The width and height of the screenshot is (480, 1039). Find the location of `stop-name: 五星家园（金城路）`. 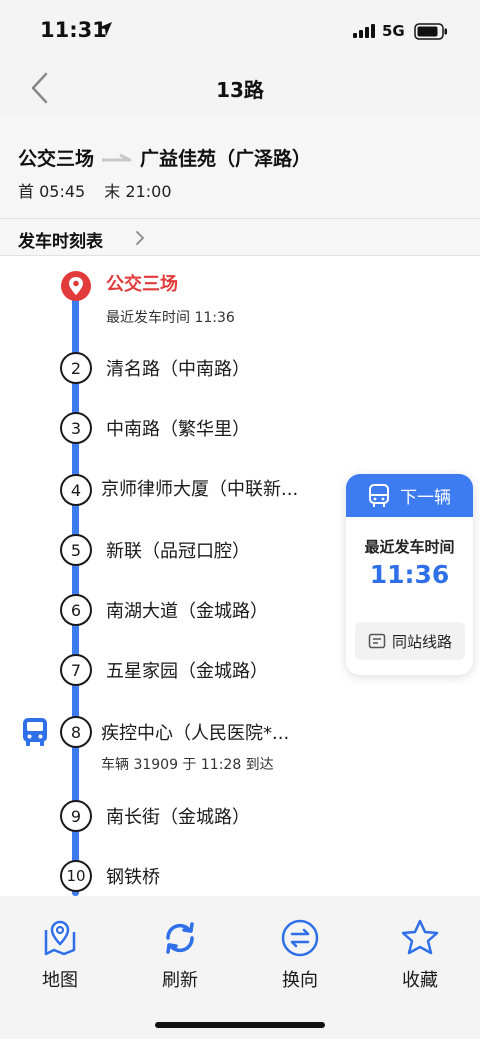

stop-name: 五星家园（金城路） is located at coordinates (187, 671).